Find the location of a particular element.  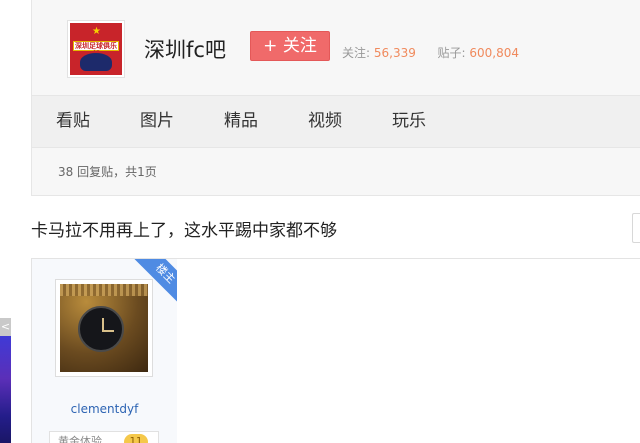

clock-icon is located at coordinates (101, 329).